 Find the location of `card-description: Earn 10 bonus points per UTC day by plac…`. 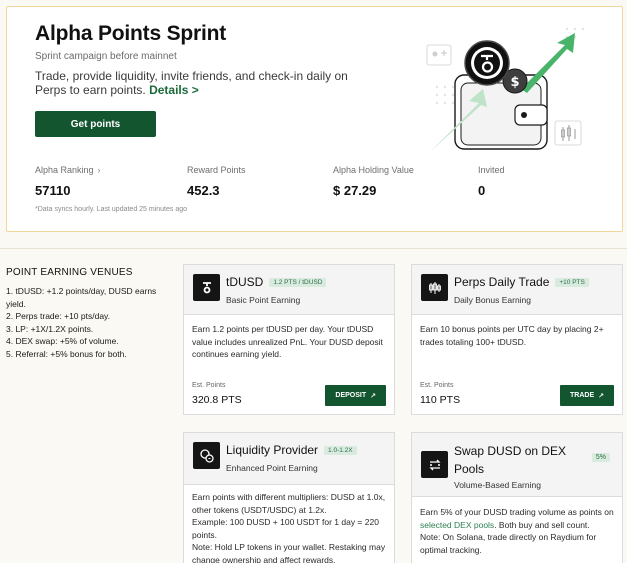

card-description: Earn 10 bonus points per UTC day by plac… is located at coordinates (512, 335).